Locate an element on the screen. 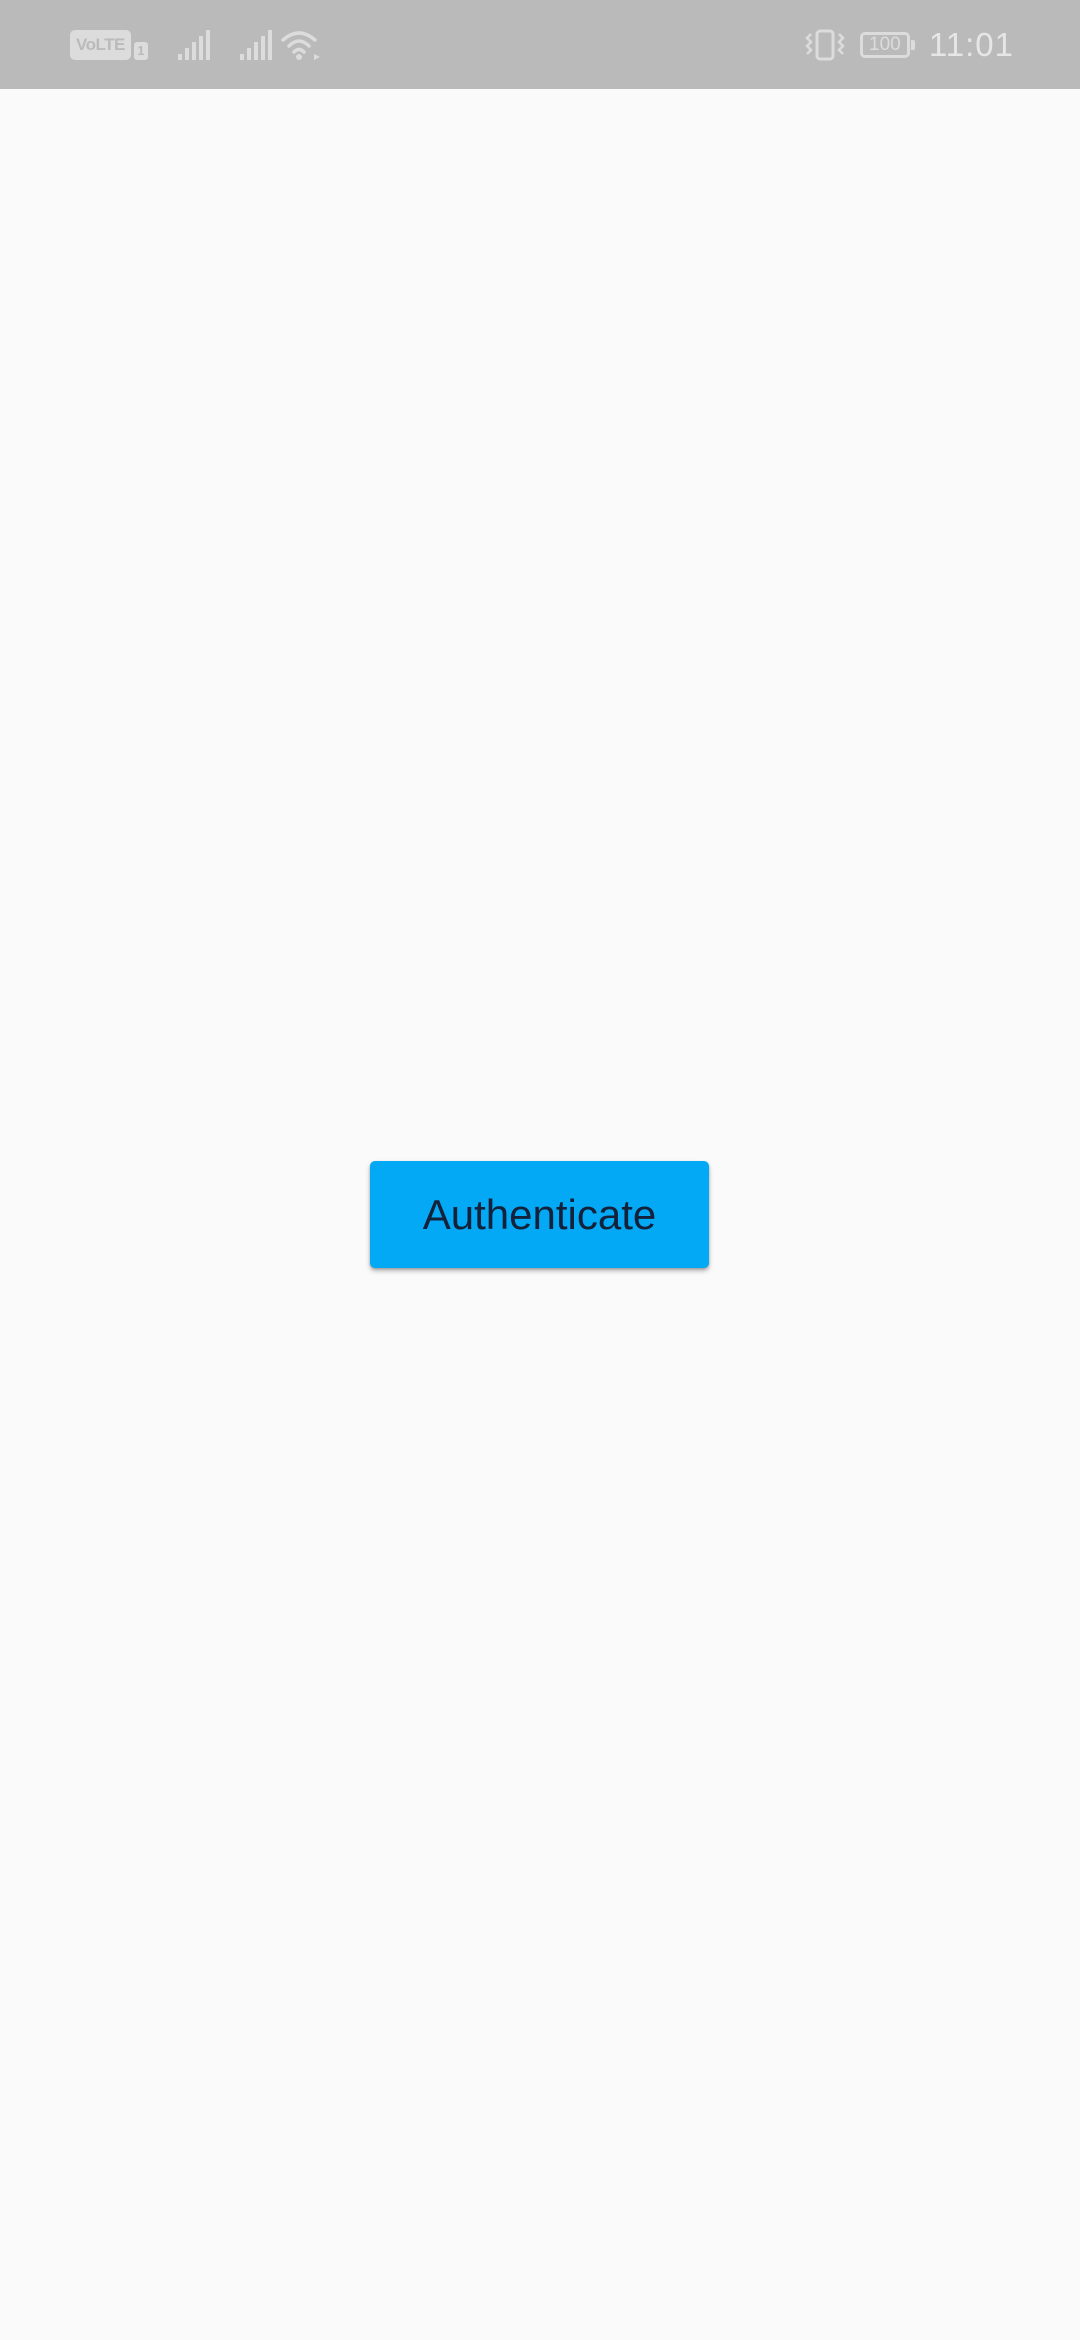 This screenshot has width=1080, height=2340. volte-icon: VoLTE 1 is located at coordinates (109, 44).